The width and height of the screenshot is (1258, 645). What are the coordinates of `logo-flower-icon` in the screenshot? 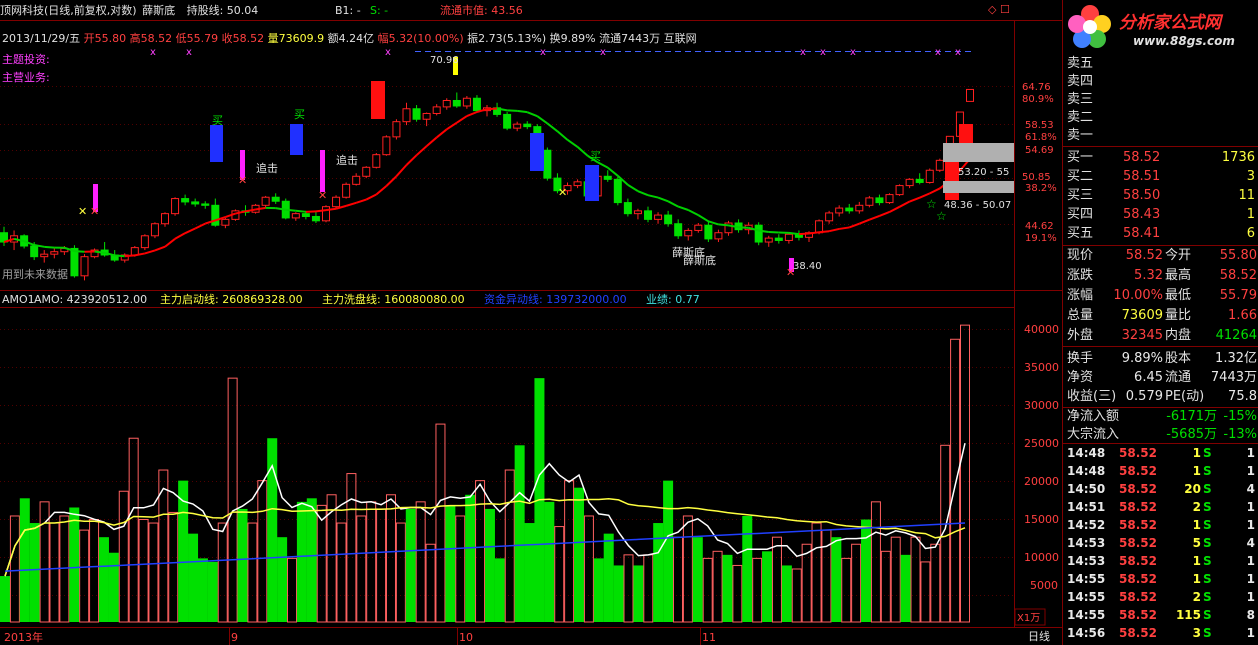 It's located at (1089, 26).